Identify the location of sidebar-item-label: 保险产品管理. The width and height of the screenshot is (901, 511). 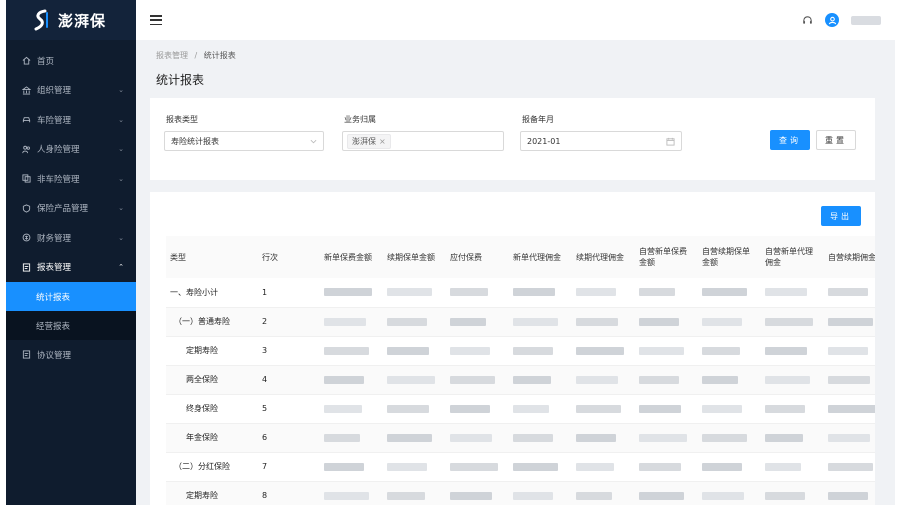
(63, 209).